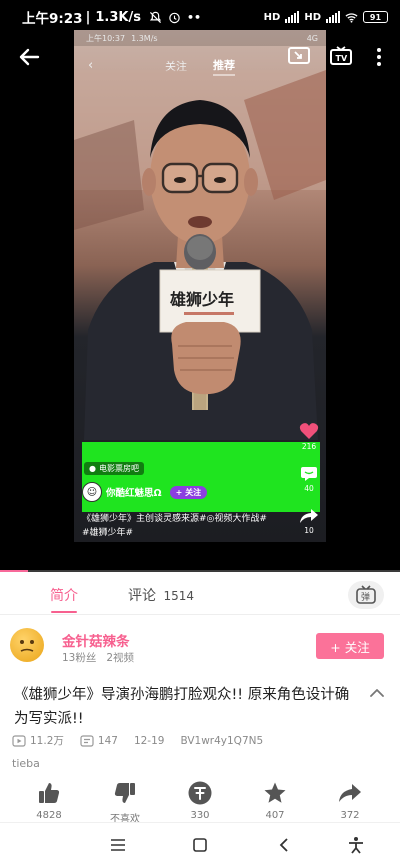 The width and height of the screenshot is (400, 866). What do you see at coordinates (79, 658) in the screenshot?
I see `uploader-followers: 13粉丝` at bounding box center [79, 658].